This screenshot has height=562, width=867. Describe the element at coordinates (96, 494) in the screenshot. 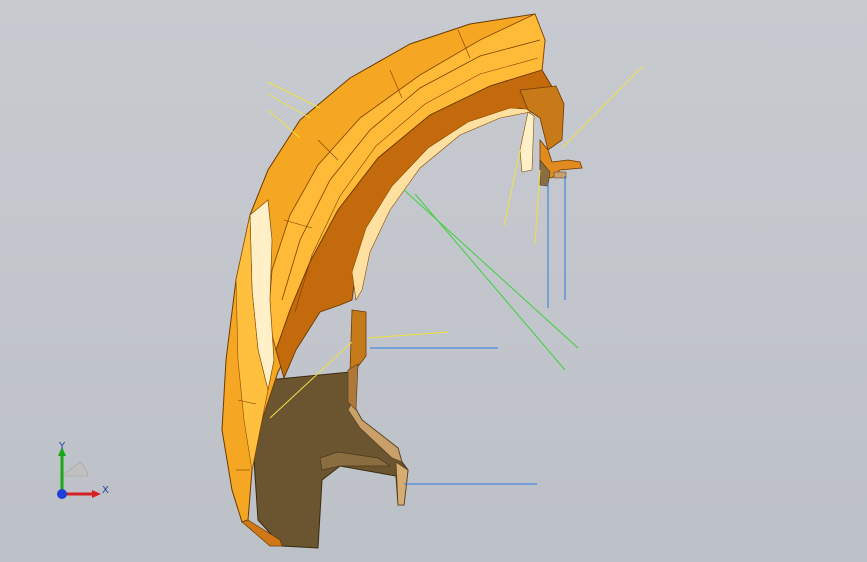

I see `x-axis-arrowhead` at that location.